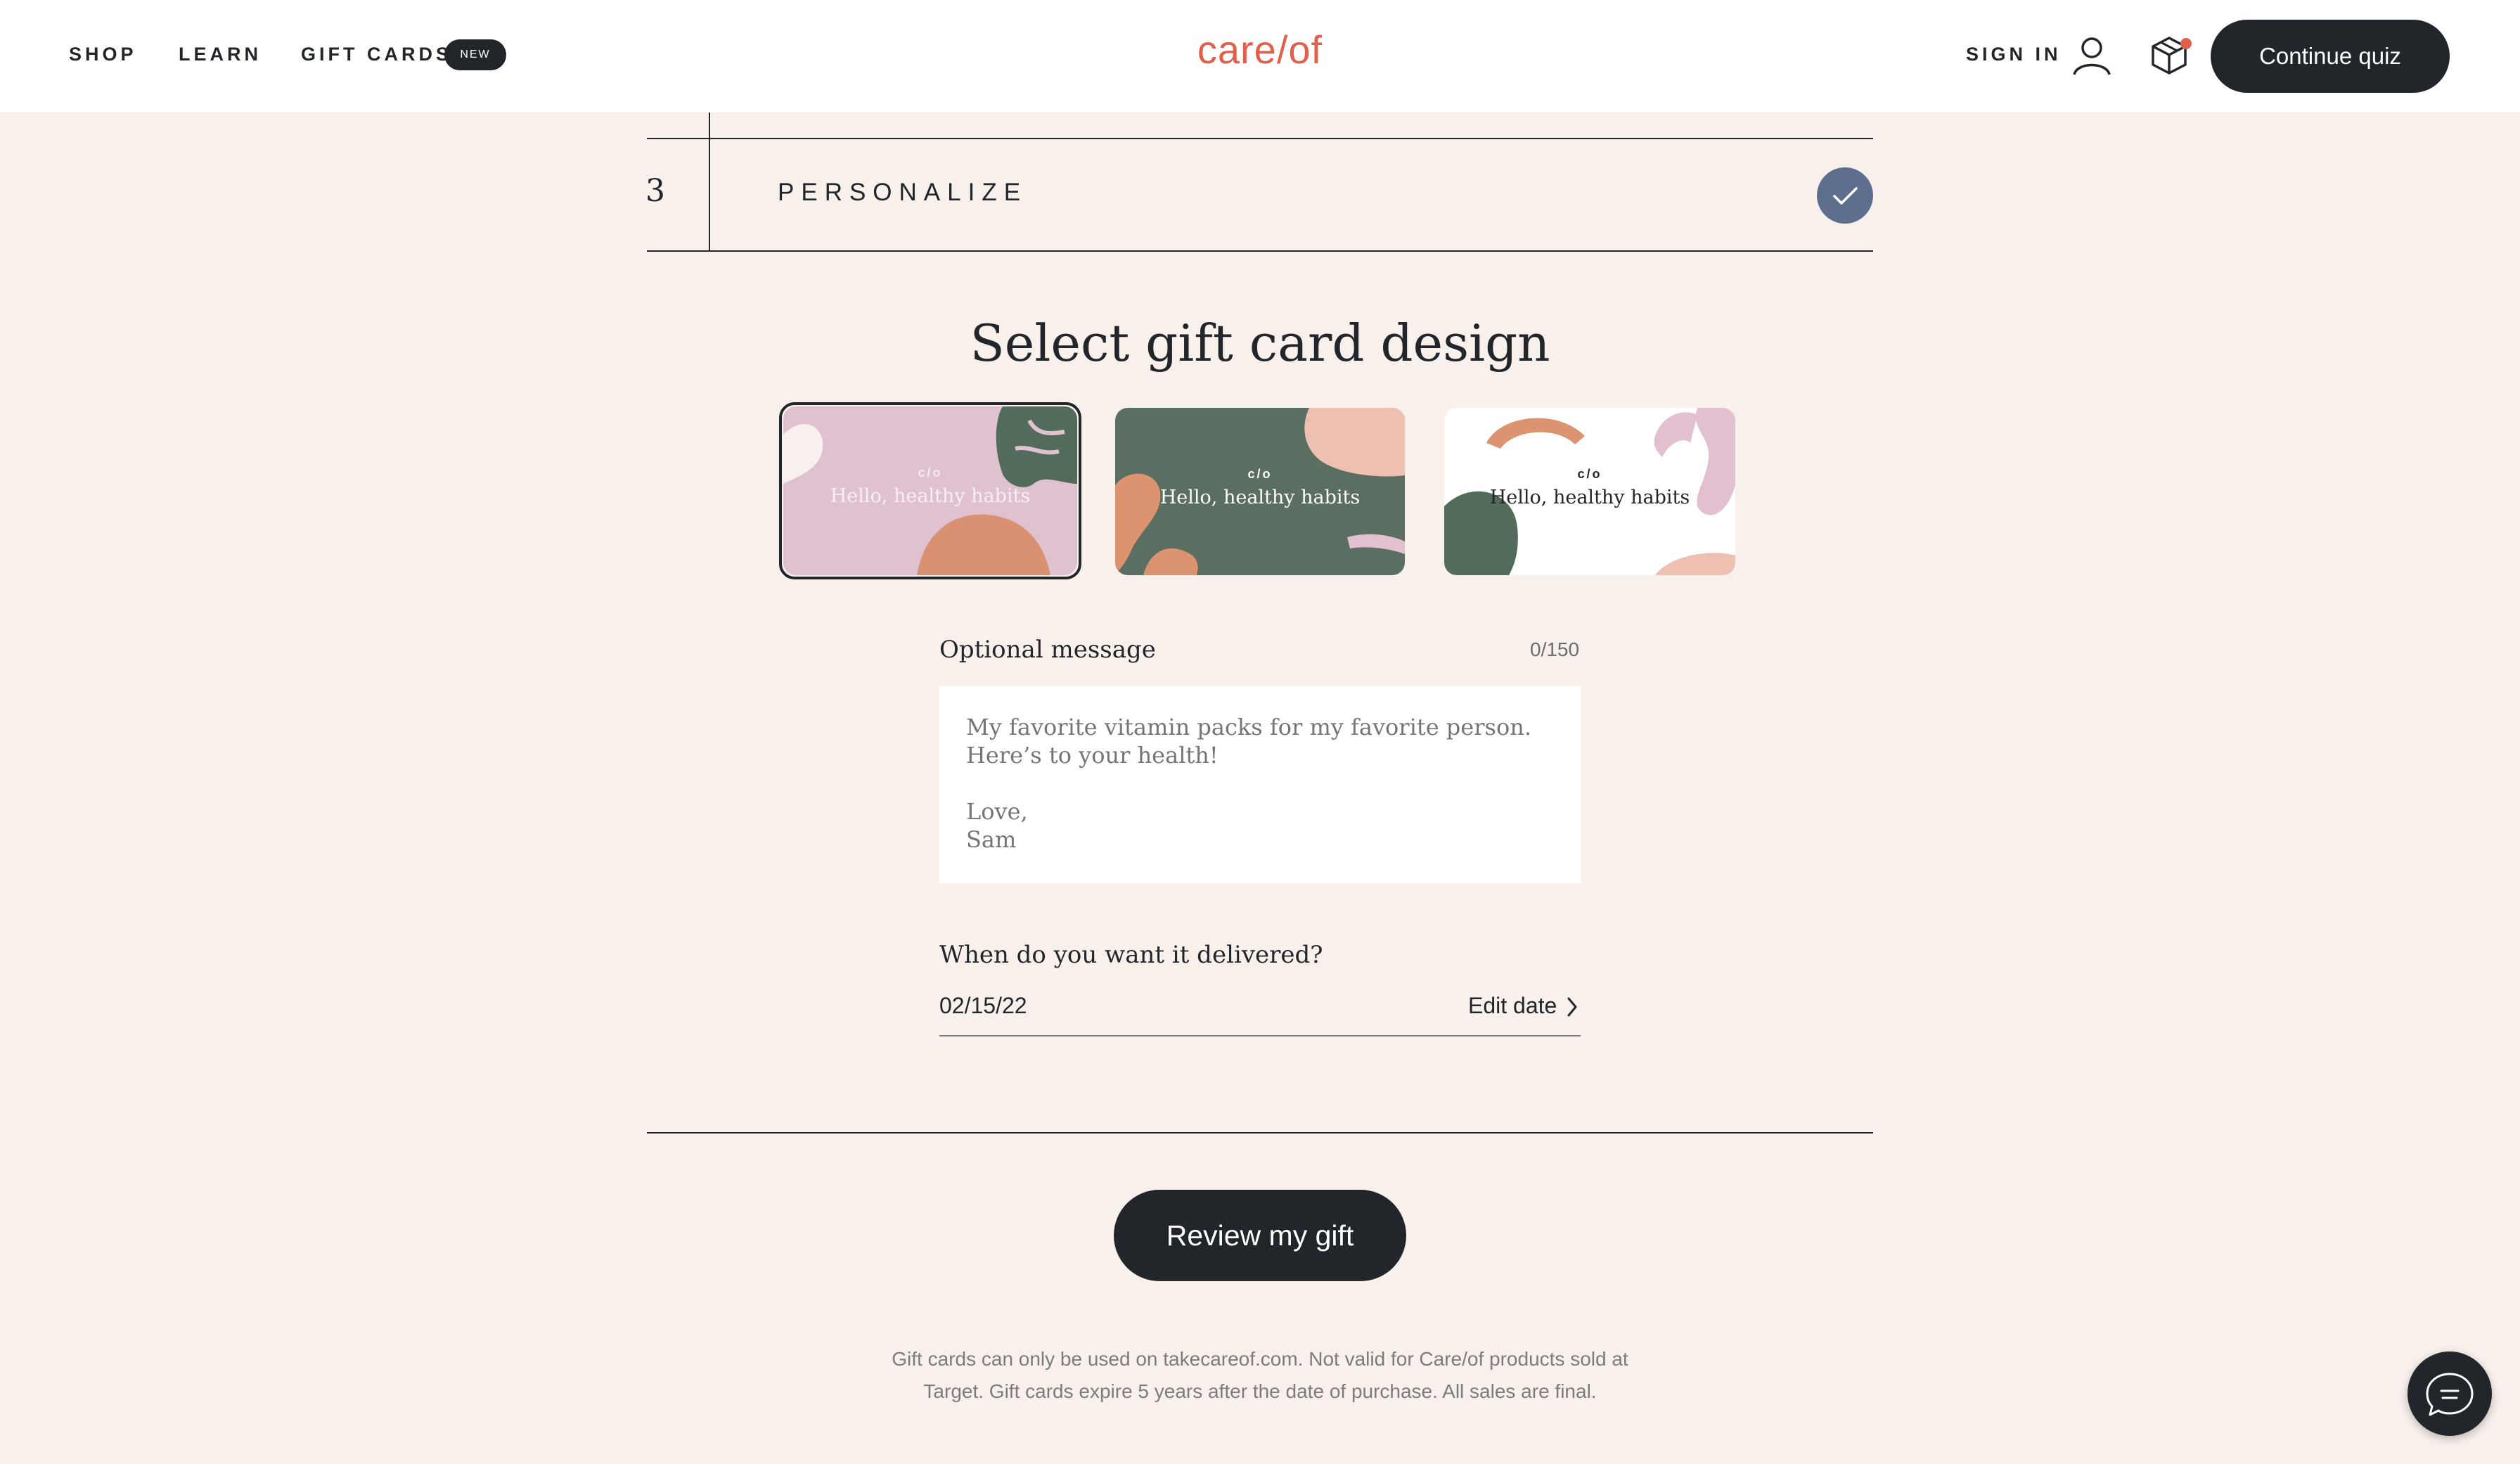  Describe the element at coordinates (1260, 343) in the screenshot. I see `section-title: Select gift card design` at that location.